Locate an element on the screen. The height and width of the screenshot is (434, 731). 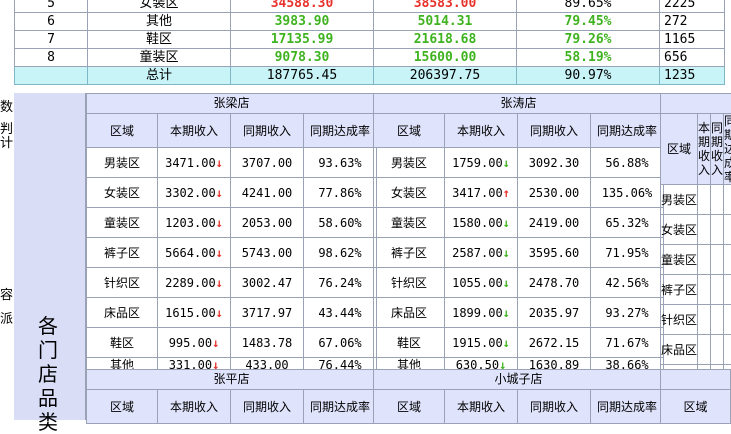
row-rate: 58.19% is located at coordinates (588, 58).